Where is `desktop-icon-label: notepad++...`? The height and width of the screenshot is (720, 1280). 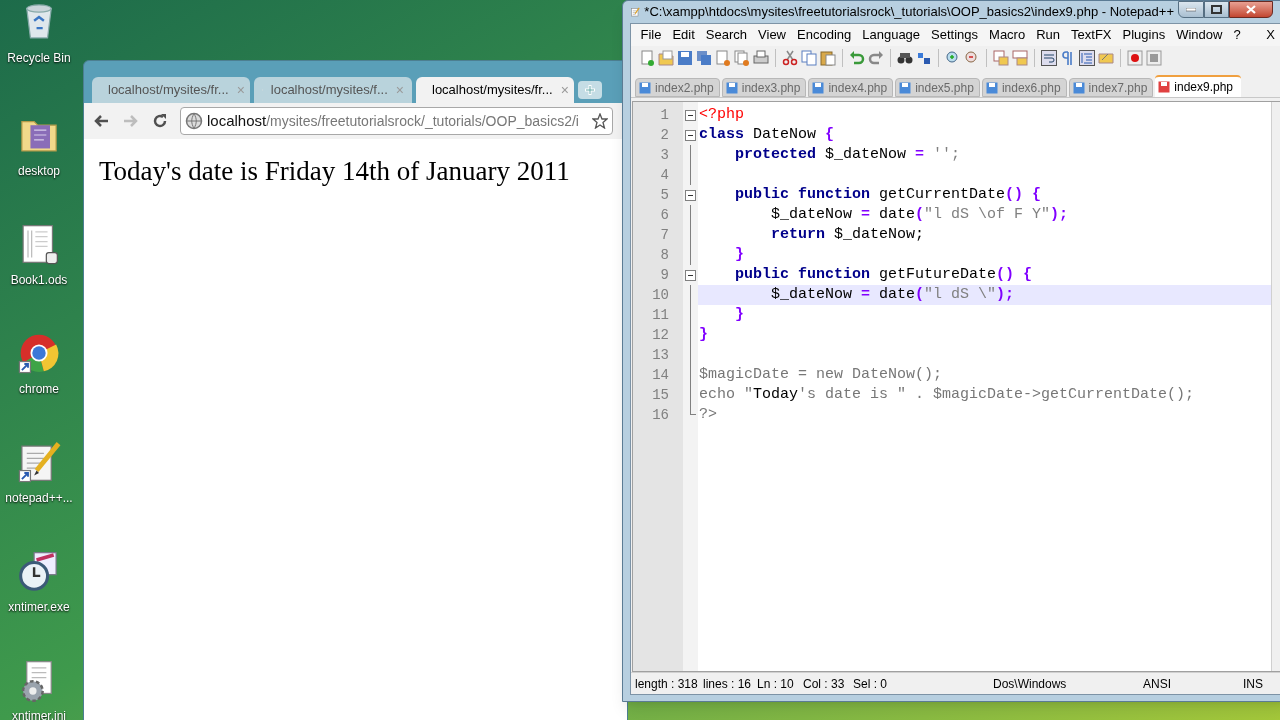 desktop-icon-label: notepad++... is located at coordinates (39, 498).